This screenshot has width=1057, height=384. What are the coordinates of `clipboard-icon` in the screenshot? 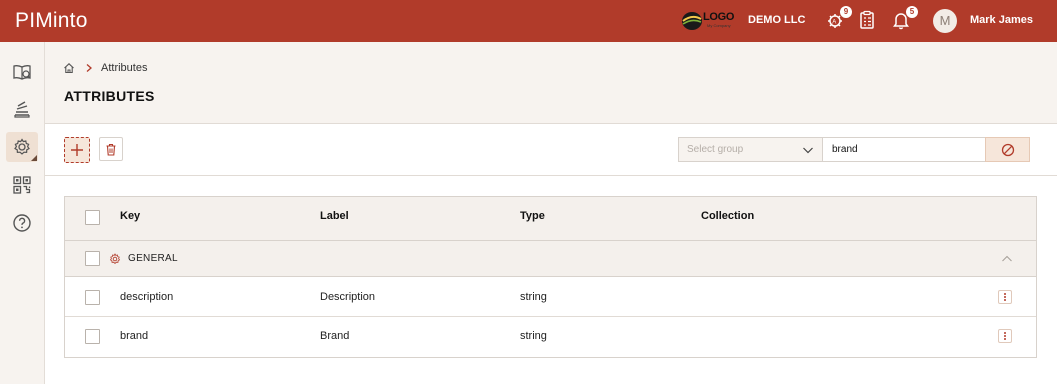 It's located at (867, 19).